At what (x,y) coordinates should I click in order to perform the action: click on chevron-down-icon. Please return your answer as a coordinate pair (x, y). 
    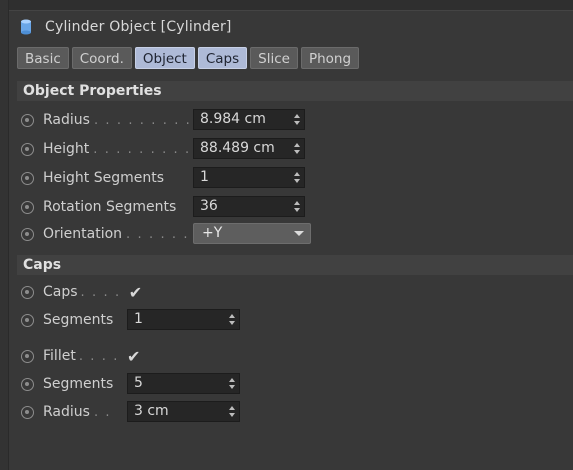
    Looking at the image, I should click on (299, 233).